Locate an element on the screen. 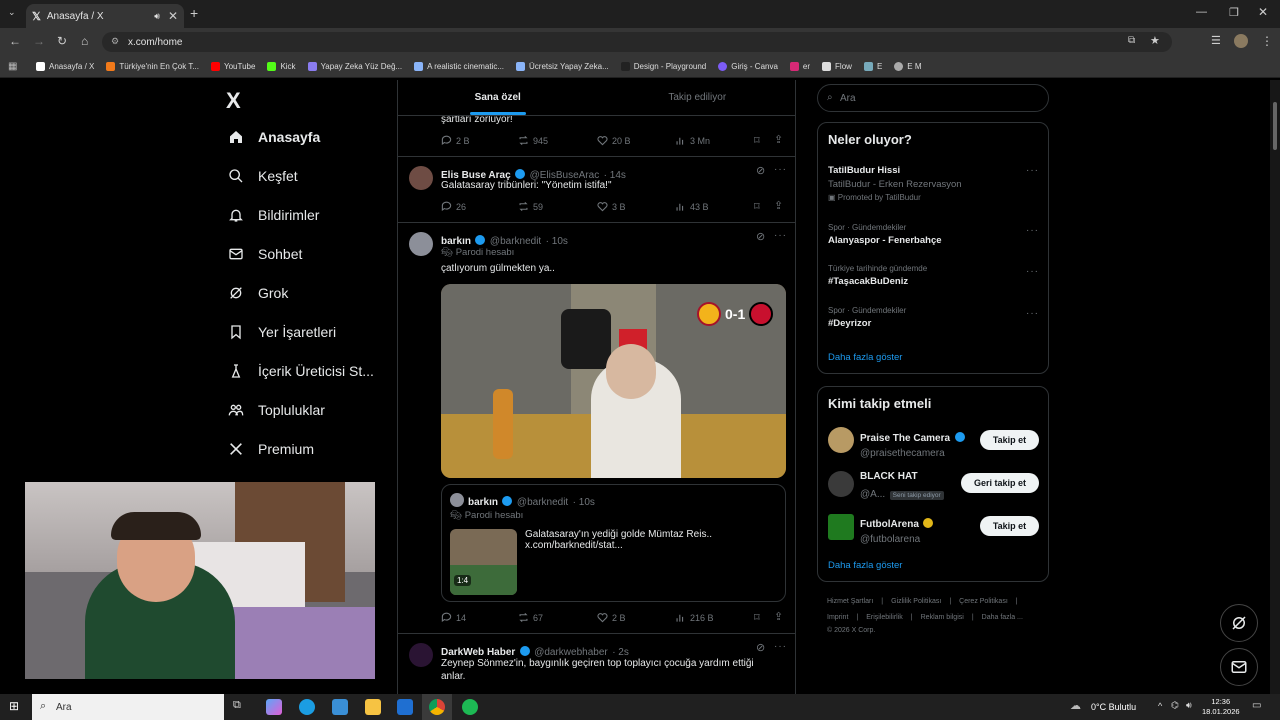 The image size is (1280, 720). suggestion-item: FutbolArena @futbolarena is located at coordinates (897, 529).